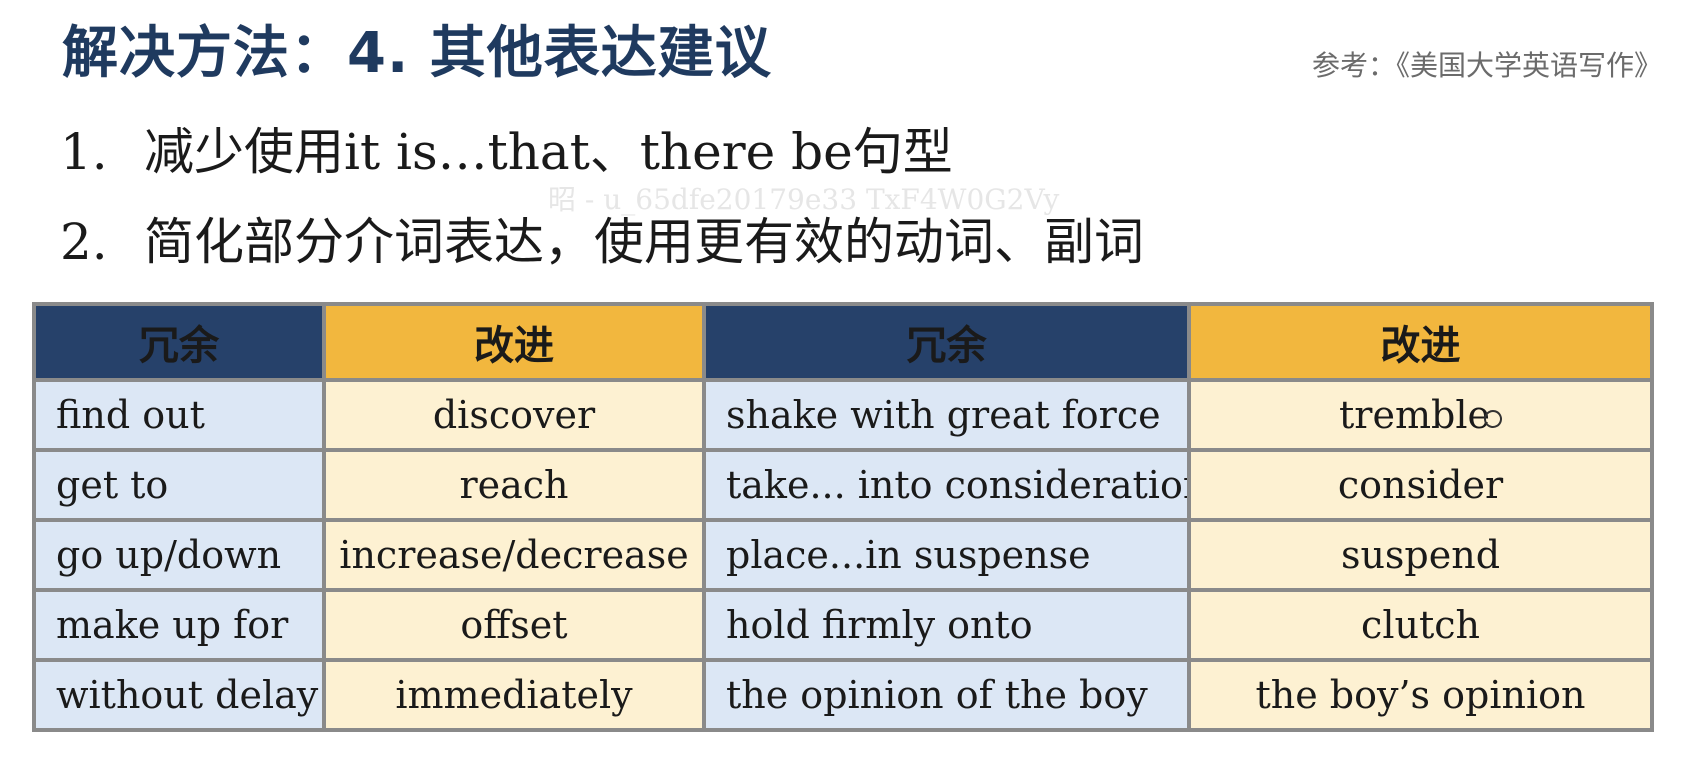  I want to click on point-text: 减少使用it is…that、there be句型, so click(548, 152).